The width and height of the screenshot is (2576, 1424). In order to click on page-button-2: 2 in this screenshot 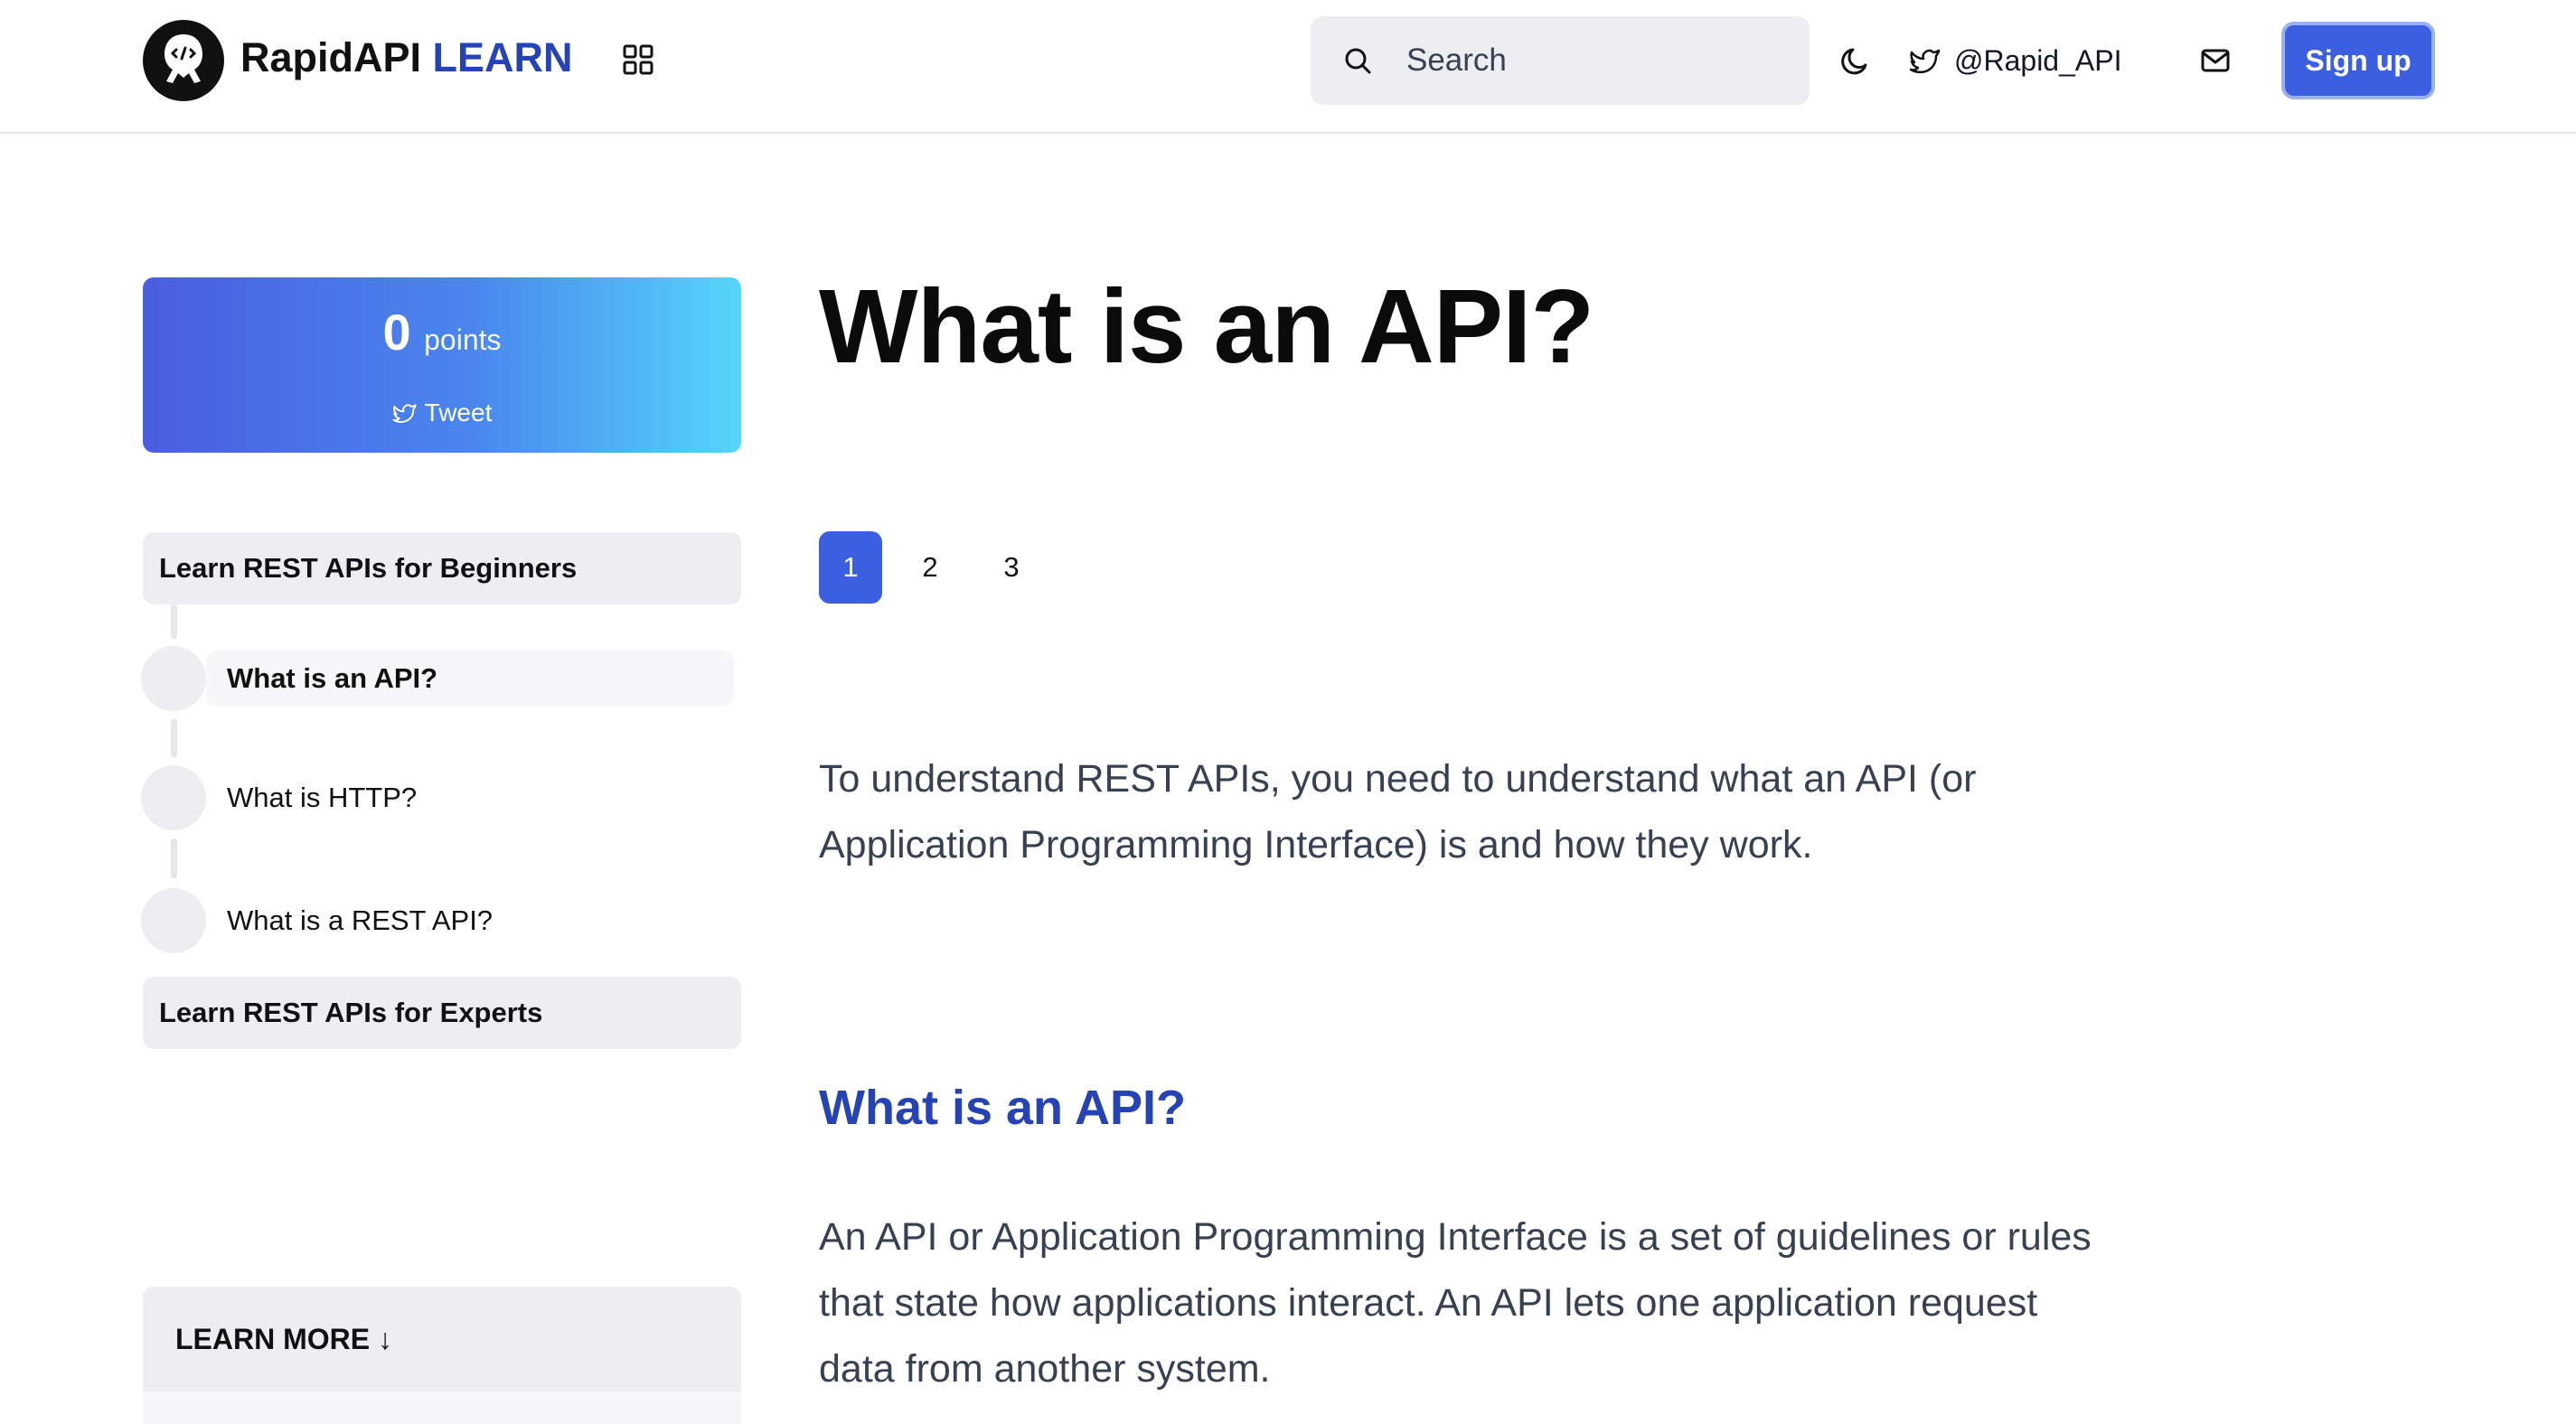, I will do `click(930, 567)`.